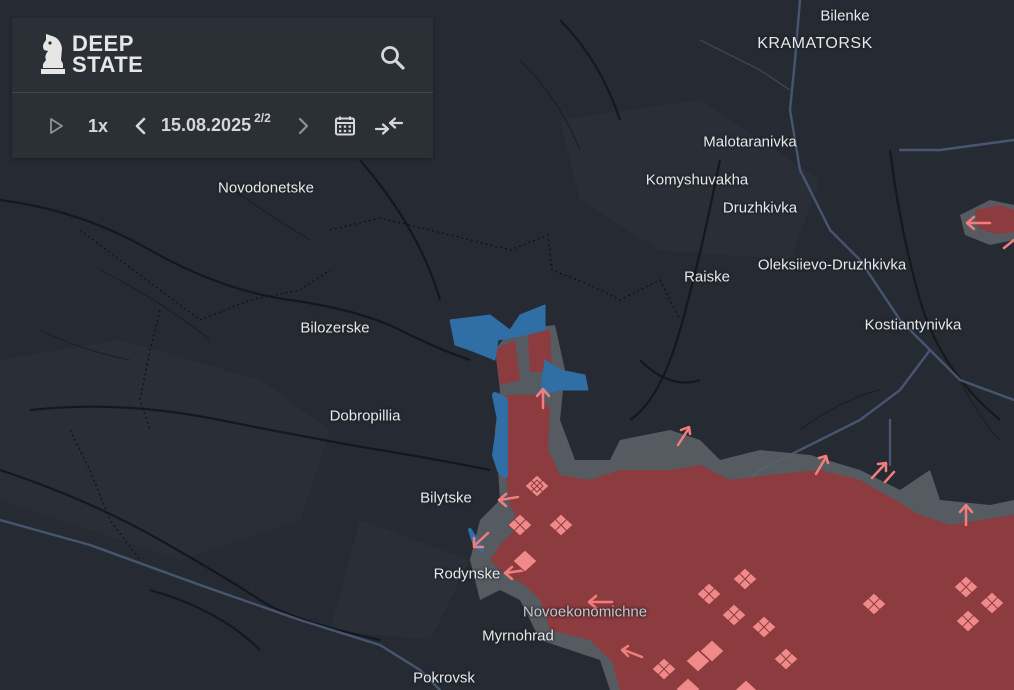  What do you see at coordinates (707, 277) in the screenshot?
I see `place-label-raiske: Raiske` at bounding box center [707, 277].